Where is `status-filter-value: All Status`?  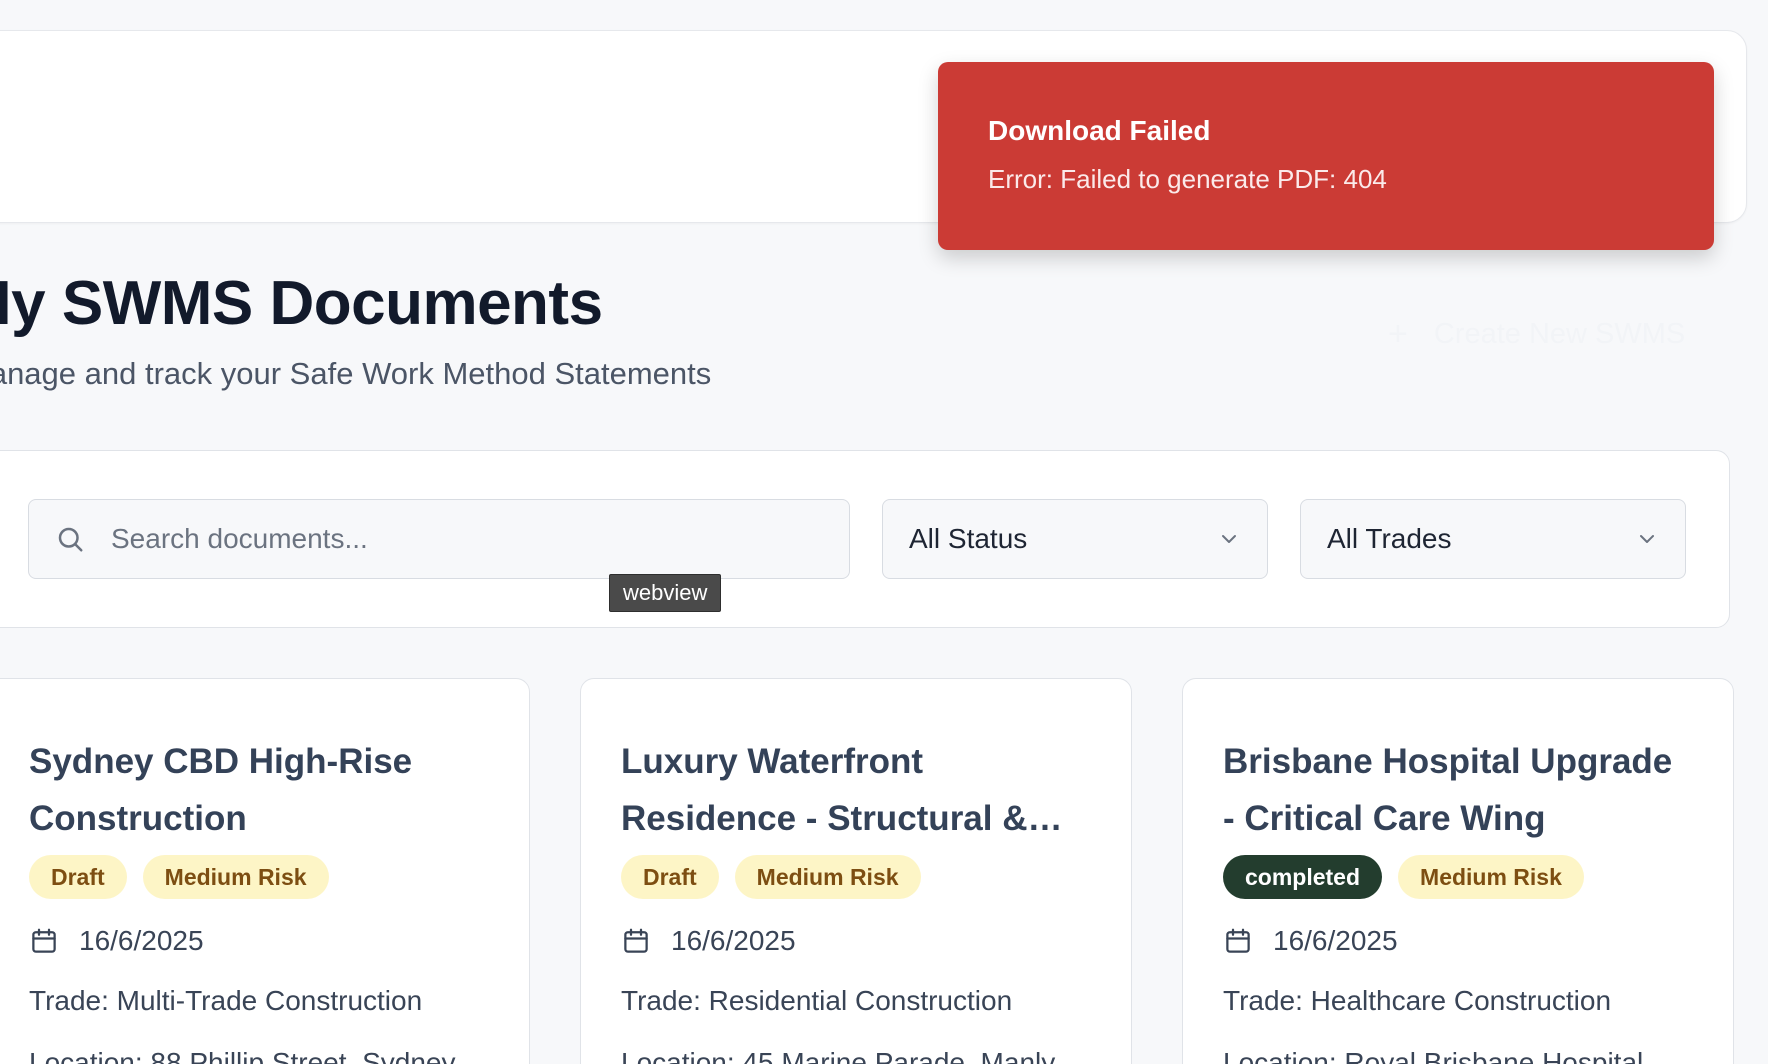 status-filter-value: All Status is located at coordinates (968, 538).